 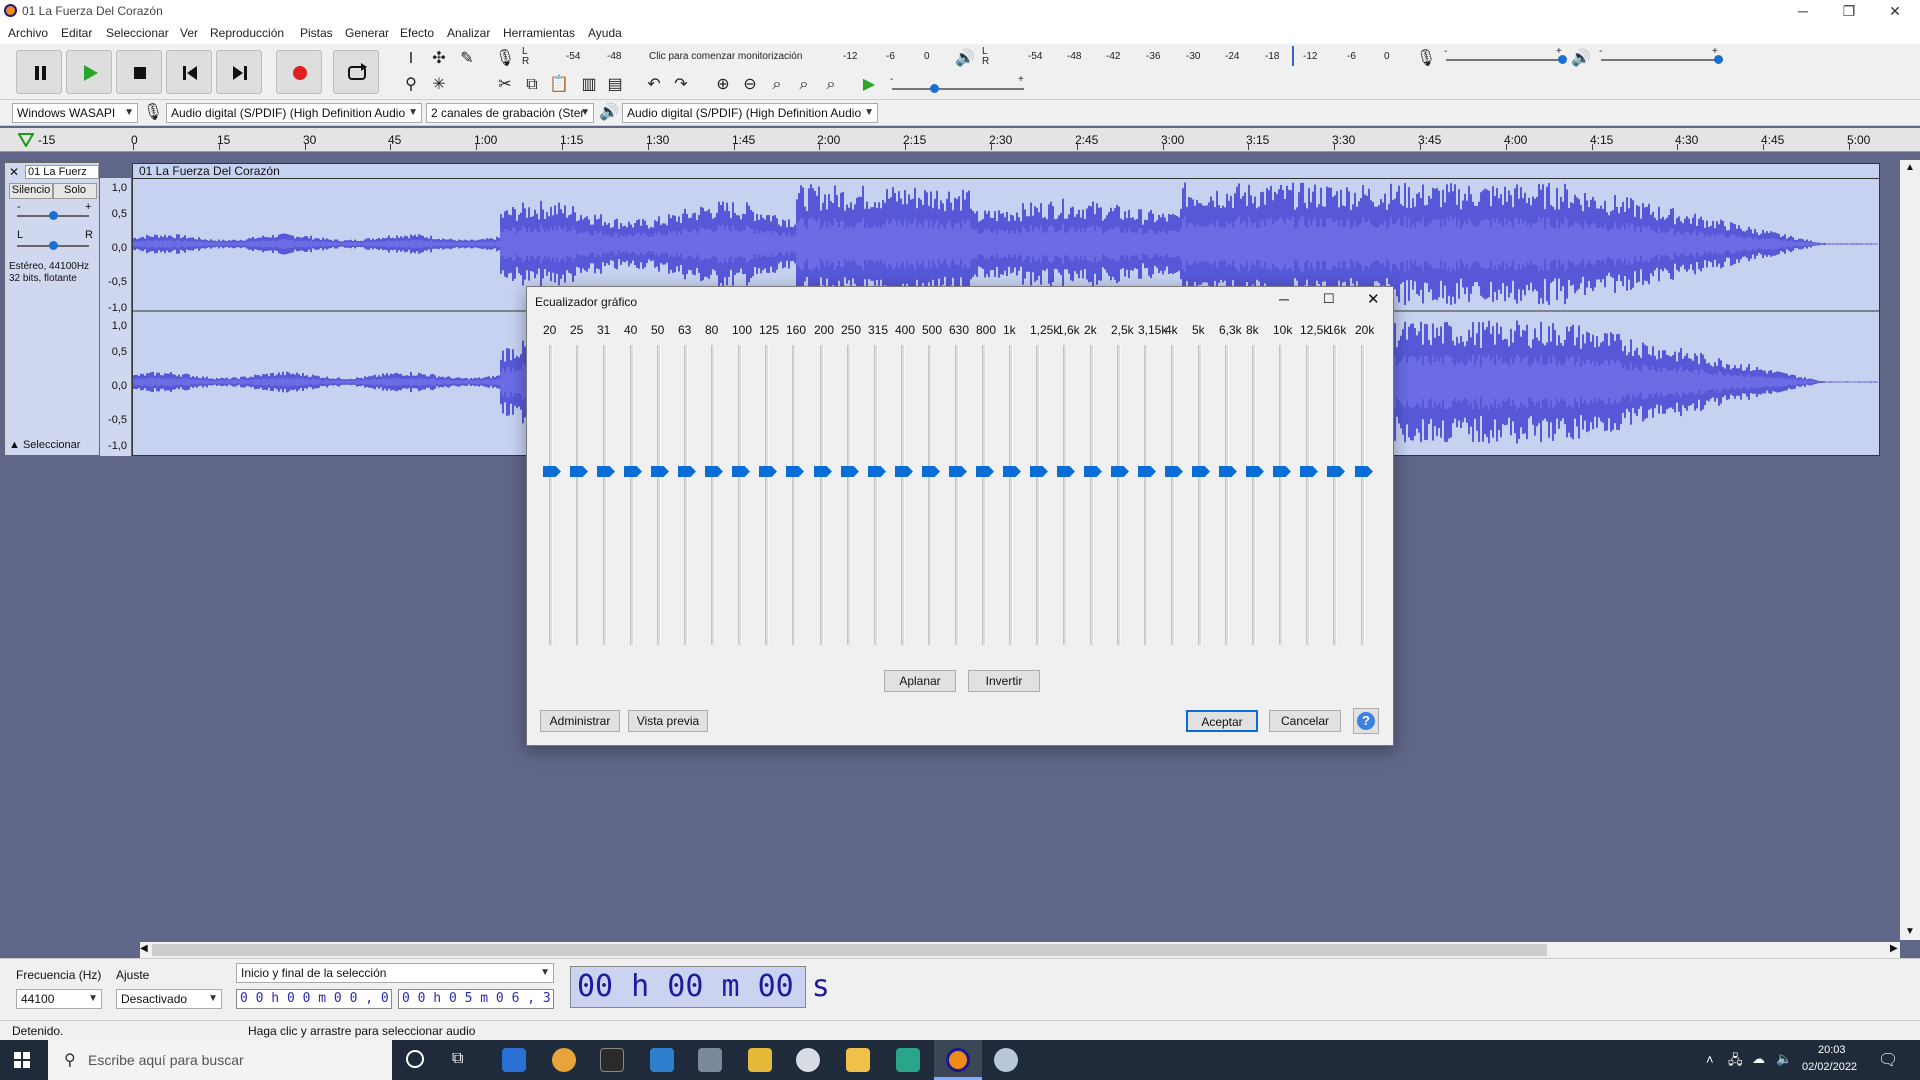 I want to click on trim-icon: ▥, so click(x=589, y=85).